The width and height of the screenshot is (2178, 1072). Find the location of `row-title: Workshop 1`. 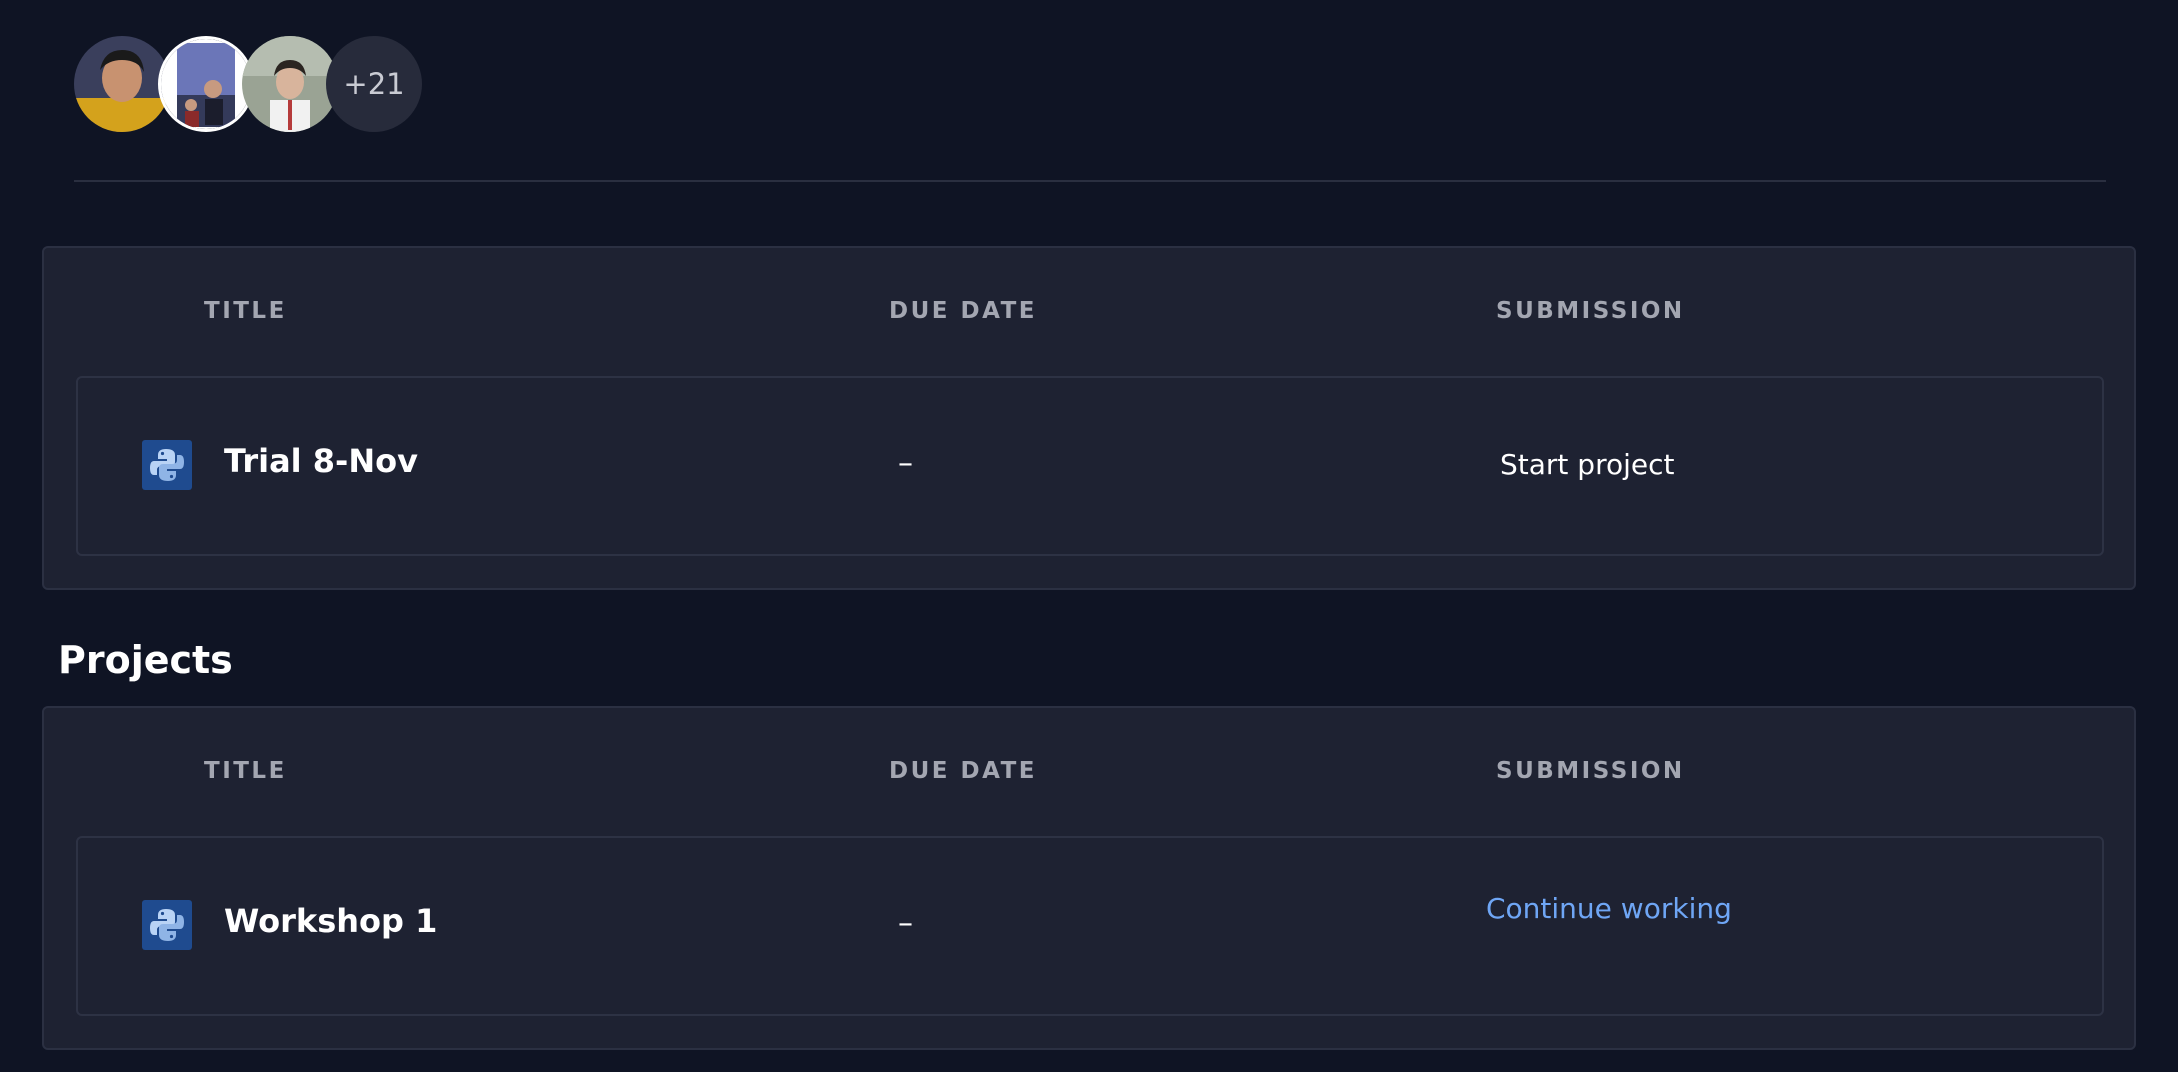

row-title: Workshop 1 is located at coordinates (330, 921).